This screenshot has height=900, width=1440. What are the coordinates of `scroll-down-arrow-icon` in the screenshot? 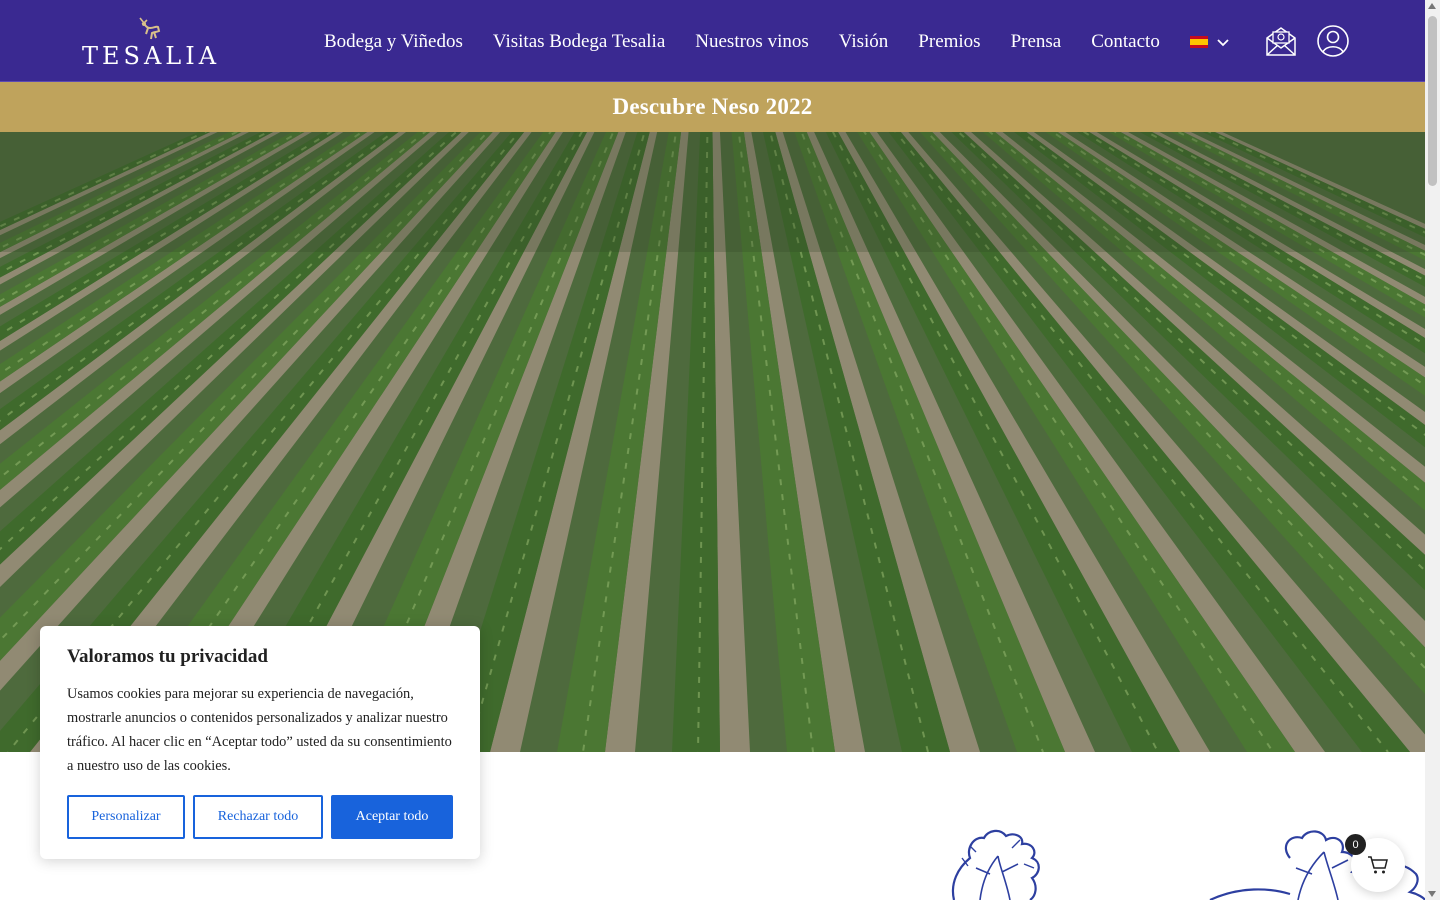 It's located at (1432, 894).